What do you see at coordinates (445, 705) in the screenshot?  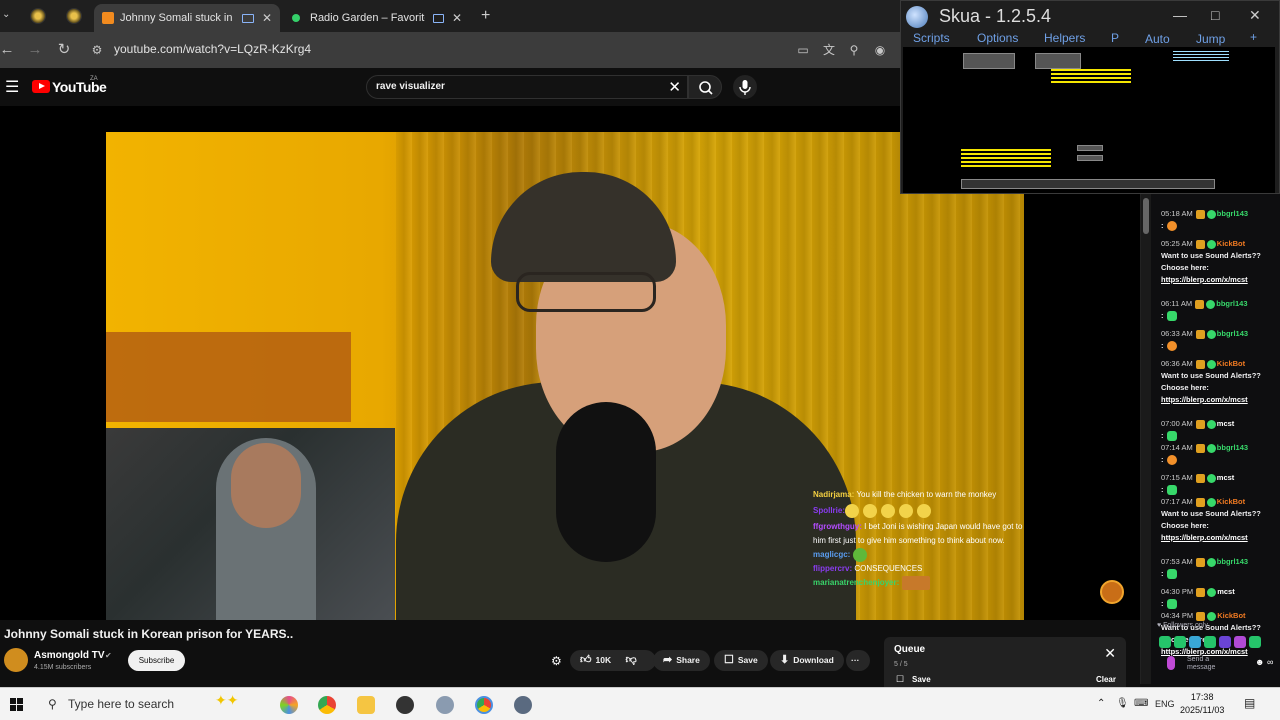 I see `app-icon` at bounding box center [445, 705].